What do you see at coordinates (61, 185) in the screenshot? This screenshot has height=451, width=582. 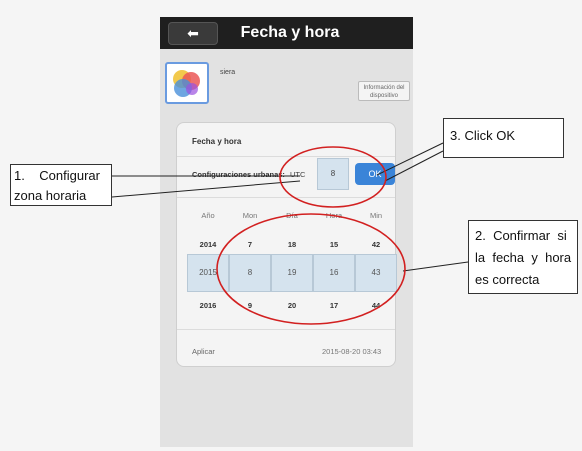 I see `step1-callout: 1. Configurar zona horaria` at bounding box center [61, 185].